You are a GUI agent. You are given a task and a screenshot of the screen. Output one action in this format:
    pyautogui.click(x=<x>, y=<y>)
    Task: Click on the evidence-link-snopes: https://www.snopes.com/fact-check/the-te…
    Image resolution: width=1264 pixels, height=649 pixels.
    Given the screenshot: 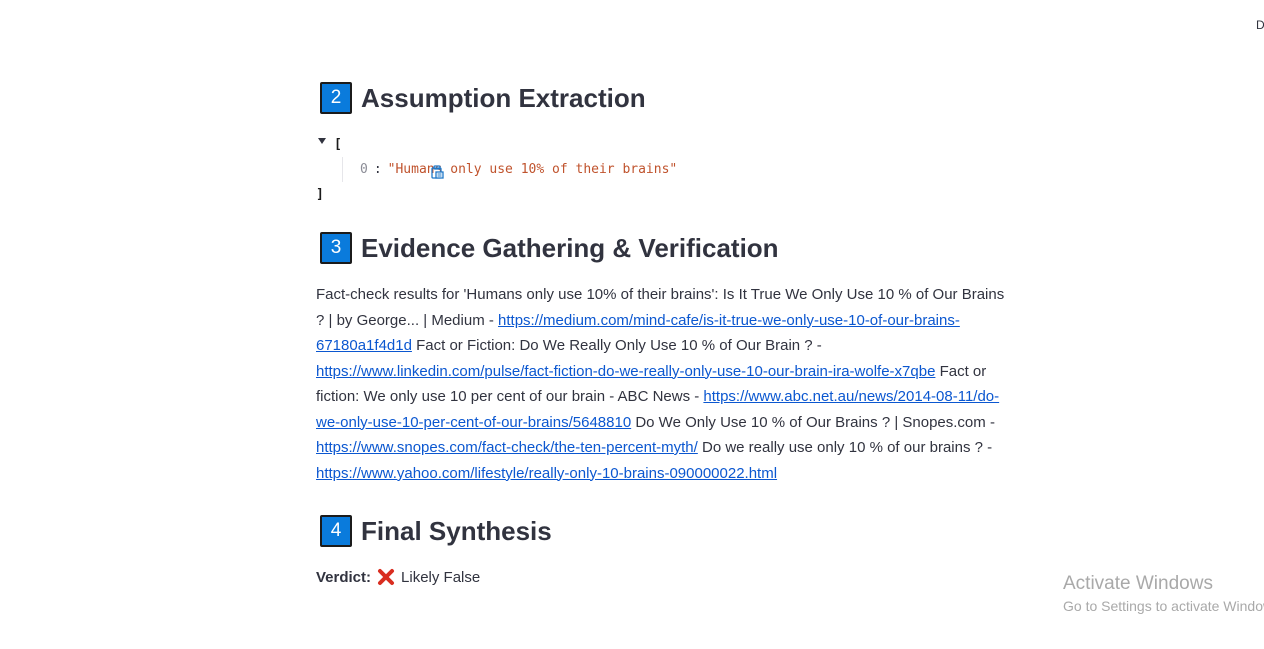 What is the action you would take?
    pyautogui.click(x=507, y=447)
    